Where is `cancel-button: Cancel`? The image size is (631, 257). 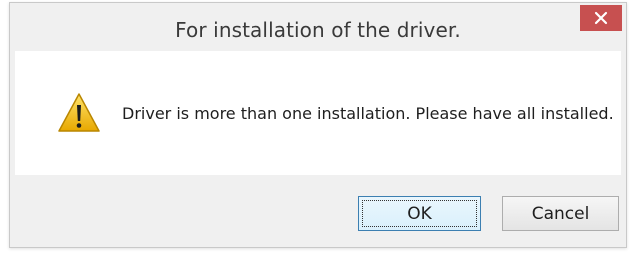
cancel-button: Cancel is located at coordinates (560, 213).